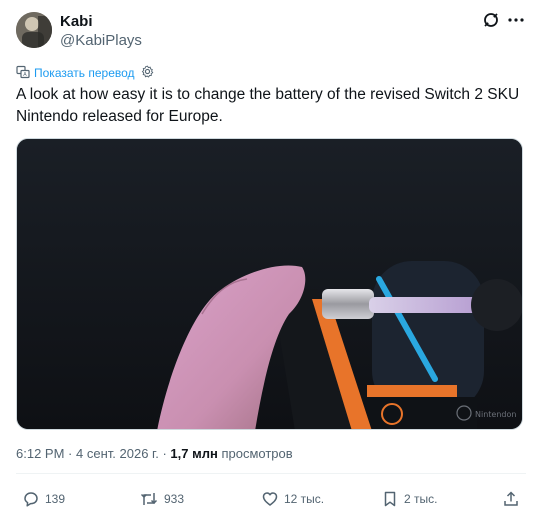 This screenshot has height=519, width=538. What do you see at coordinates (194, 453) in the screenshot?
I see `view-count: 1,7 млн` at bounding box center [194, 453].